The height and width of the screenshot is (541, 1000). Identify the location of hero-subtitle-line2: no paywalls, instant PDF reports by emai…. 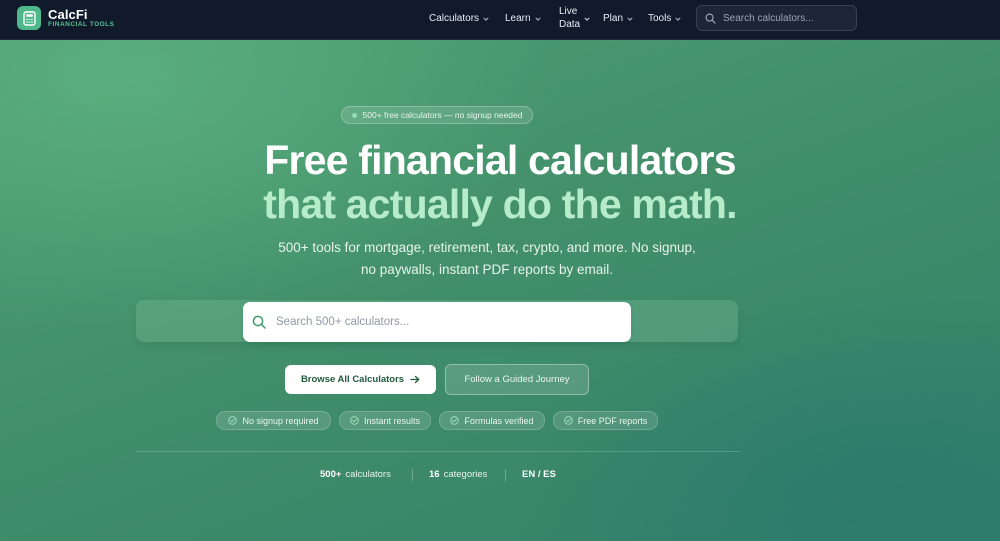
(487, 269).